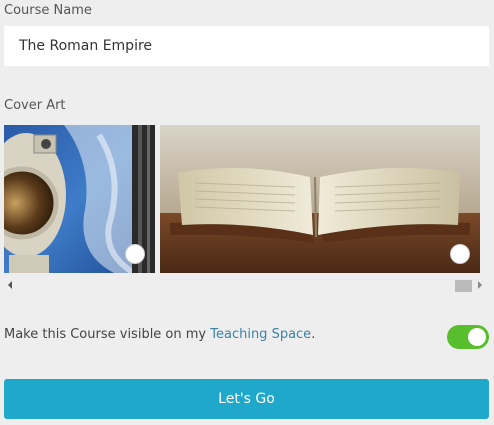  I want to click on scrollbar-thumb, so click(463, 286).